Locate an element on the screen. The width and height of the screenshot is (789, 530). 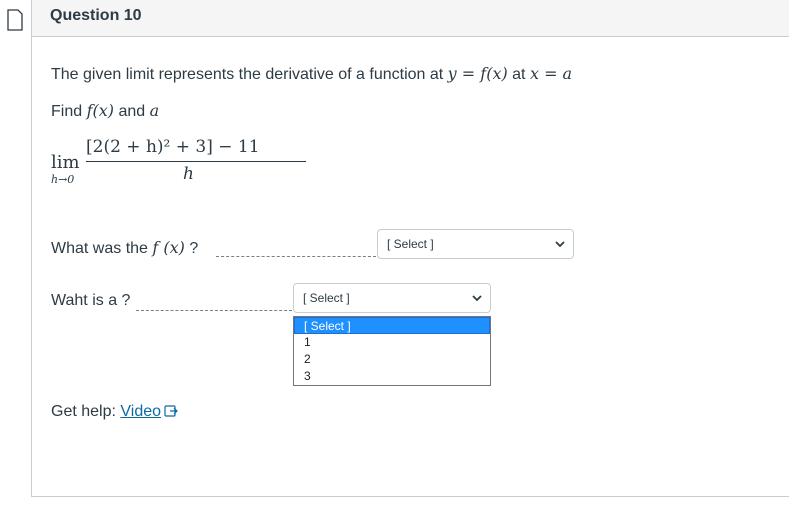
help-prefix: Get help: is located at coordinates (83, 411).